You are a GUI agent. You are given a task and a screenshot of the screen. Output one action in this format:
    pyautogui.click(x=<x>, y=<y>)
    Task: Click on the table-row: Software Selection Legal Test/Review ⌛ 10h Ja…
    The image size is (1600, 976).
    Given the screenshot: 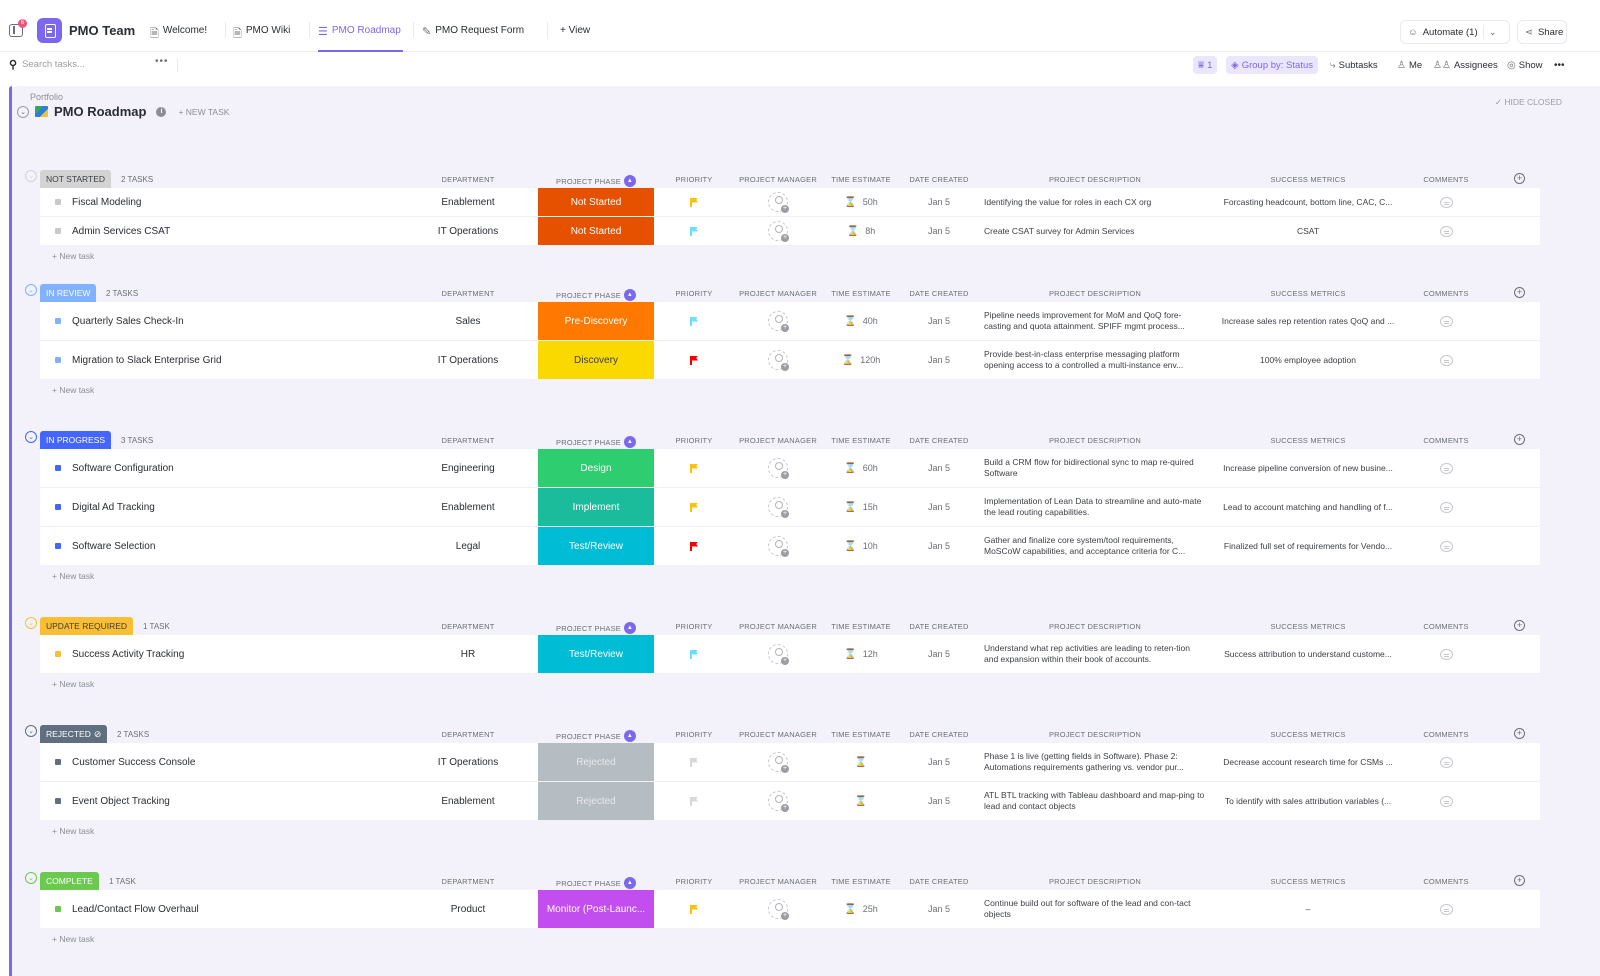 What is the action you would take?
    pyautogui.click(x=790, y=546)
    